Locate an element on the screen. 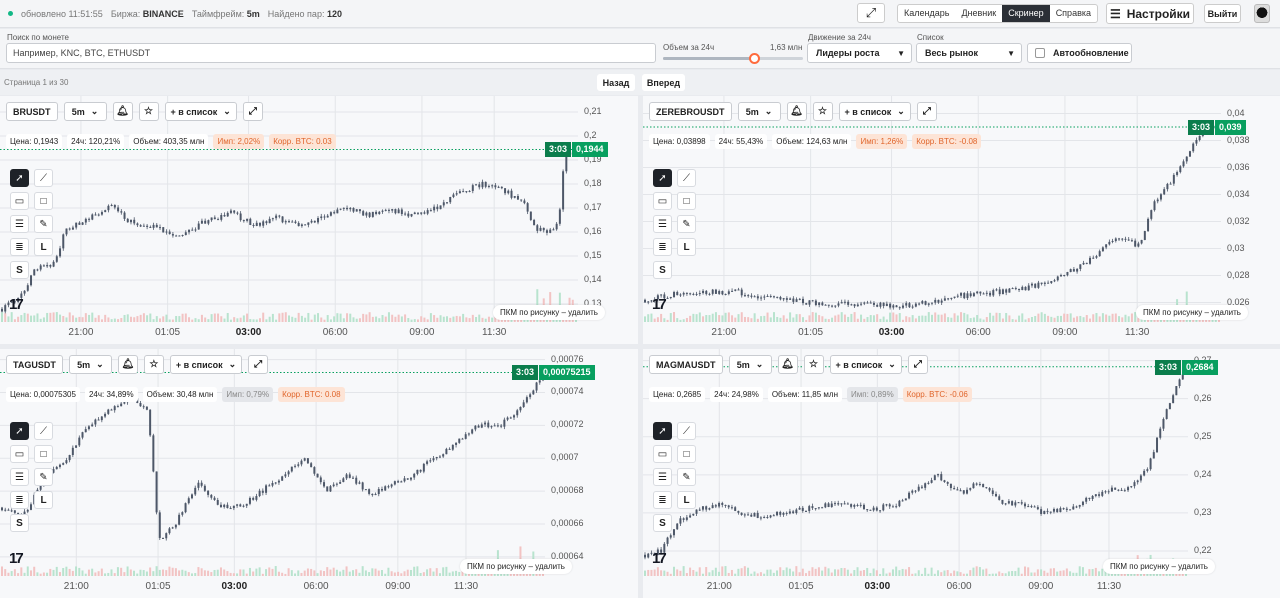  symbol-name: BRUSDT is located at coordinates (32, 111).